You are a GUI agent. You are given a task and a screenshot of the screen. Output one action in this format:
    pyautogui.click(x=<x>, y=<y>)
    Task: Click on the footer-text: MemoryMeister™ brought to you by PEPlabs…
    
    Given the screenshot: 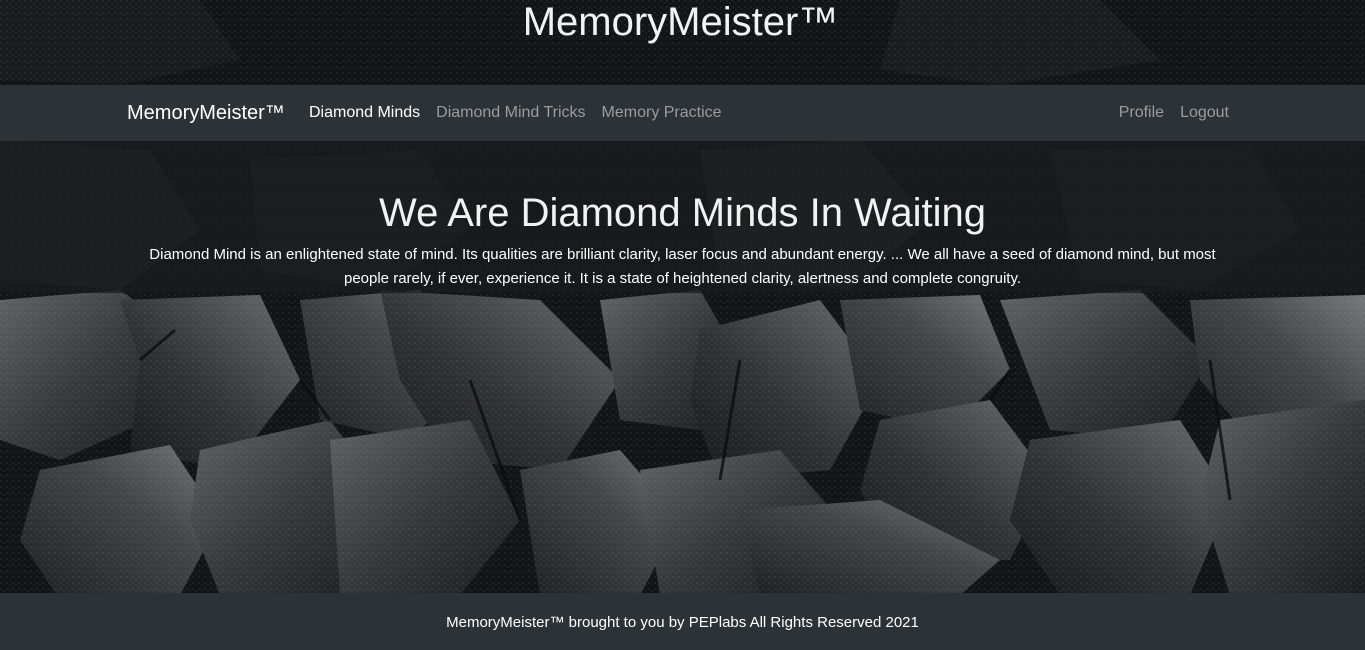 What is the action you would take?
    pyautogui.click(x=682, y=622)
    